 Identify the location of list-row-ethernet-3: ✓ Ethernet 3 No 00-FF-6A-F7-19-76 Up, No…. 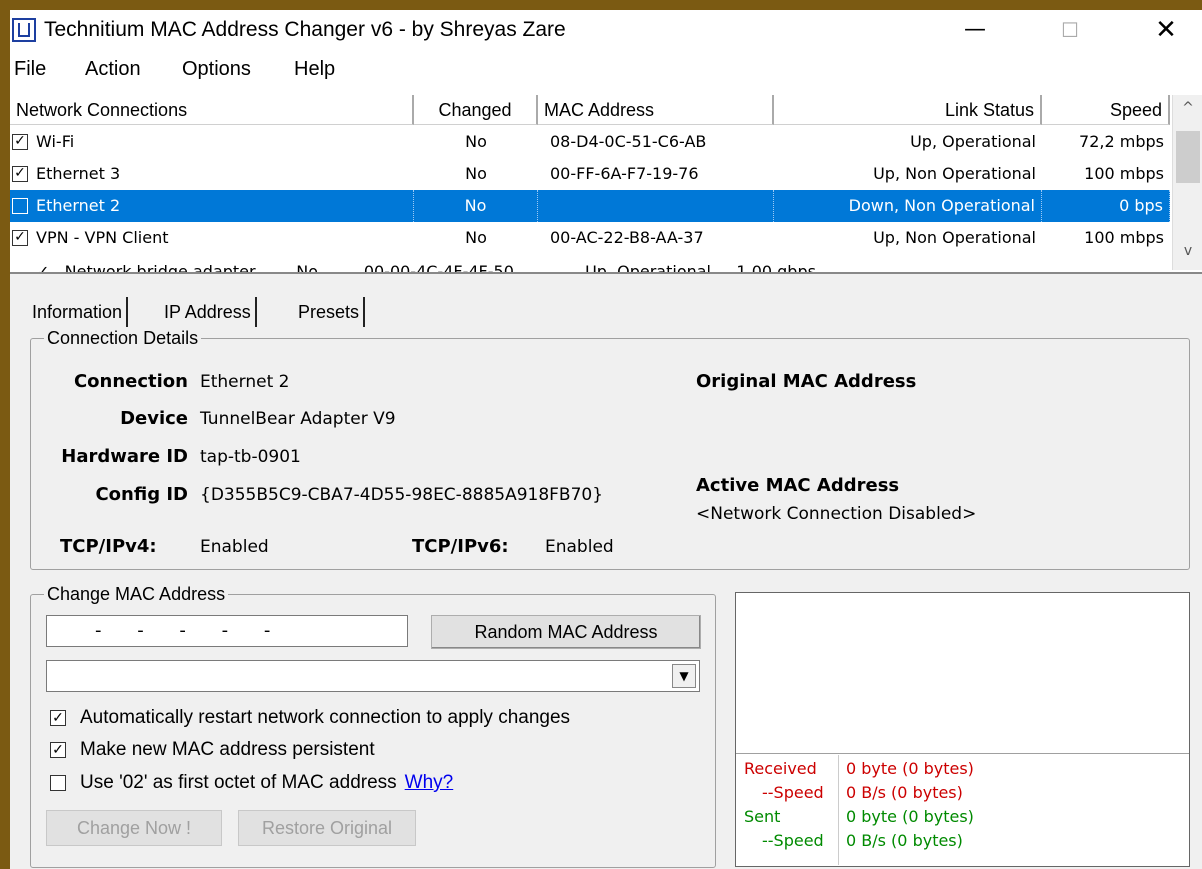
(590, 174).